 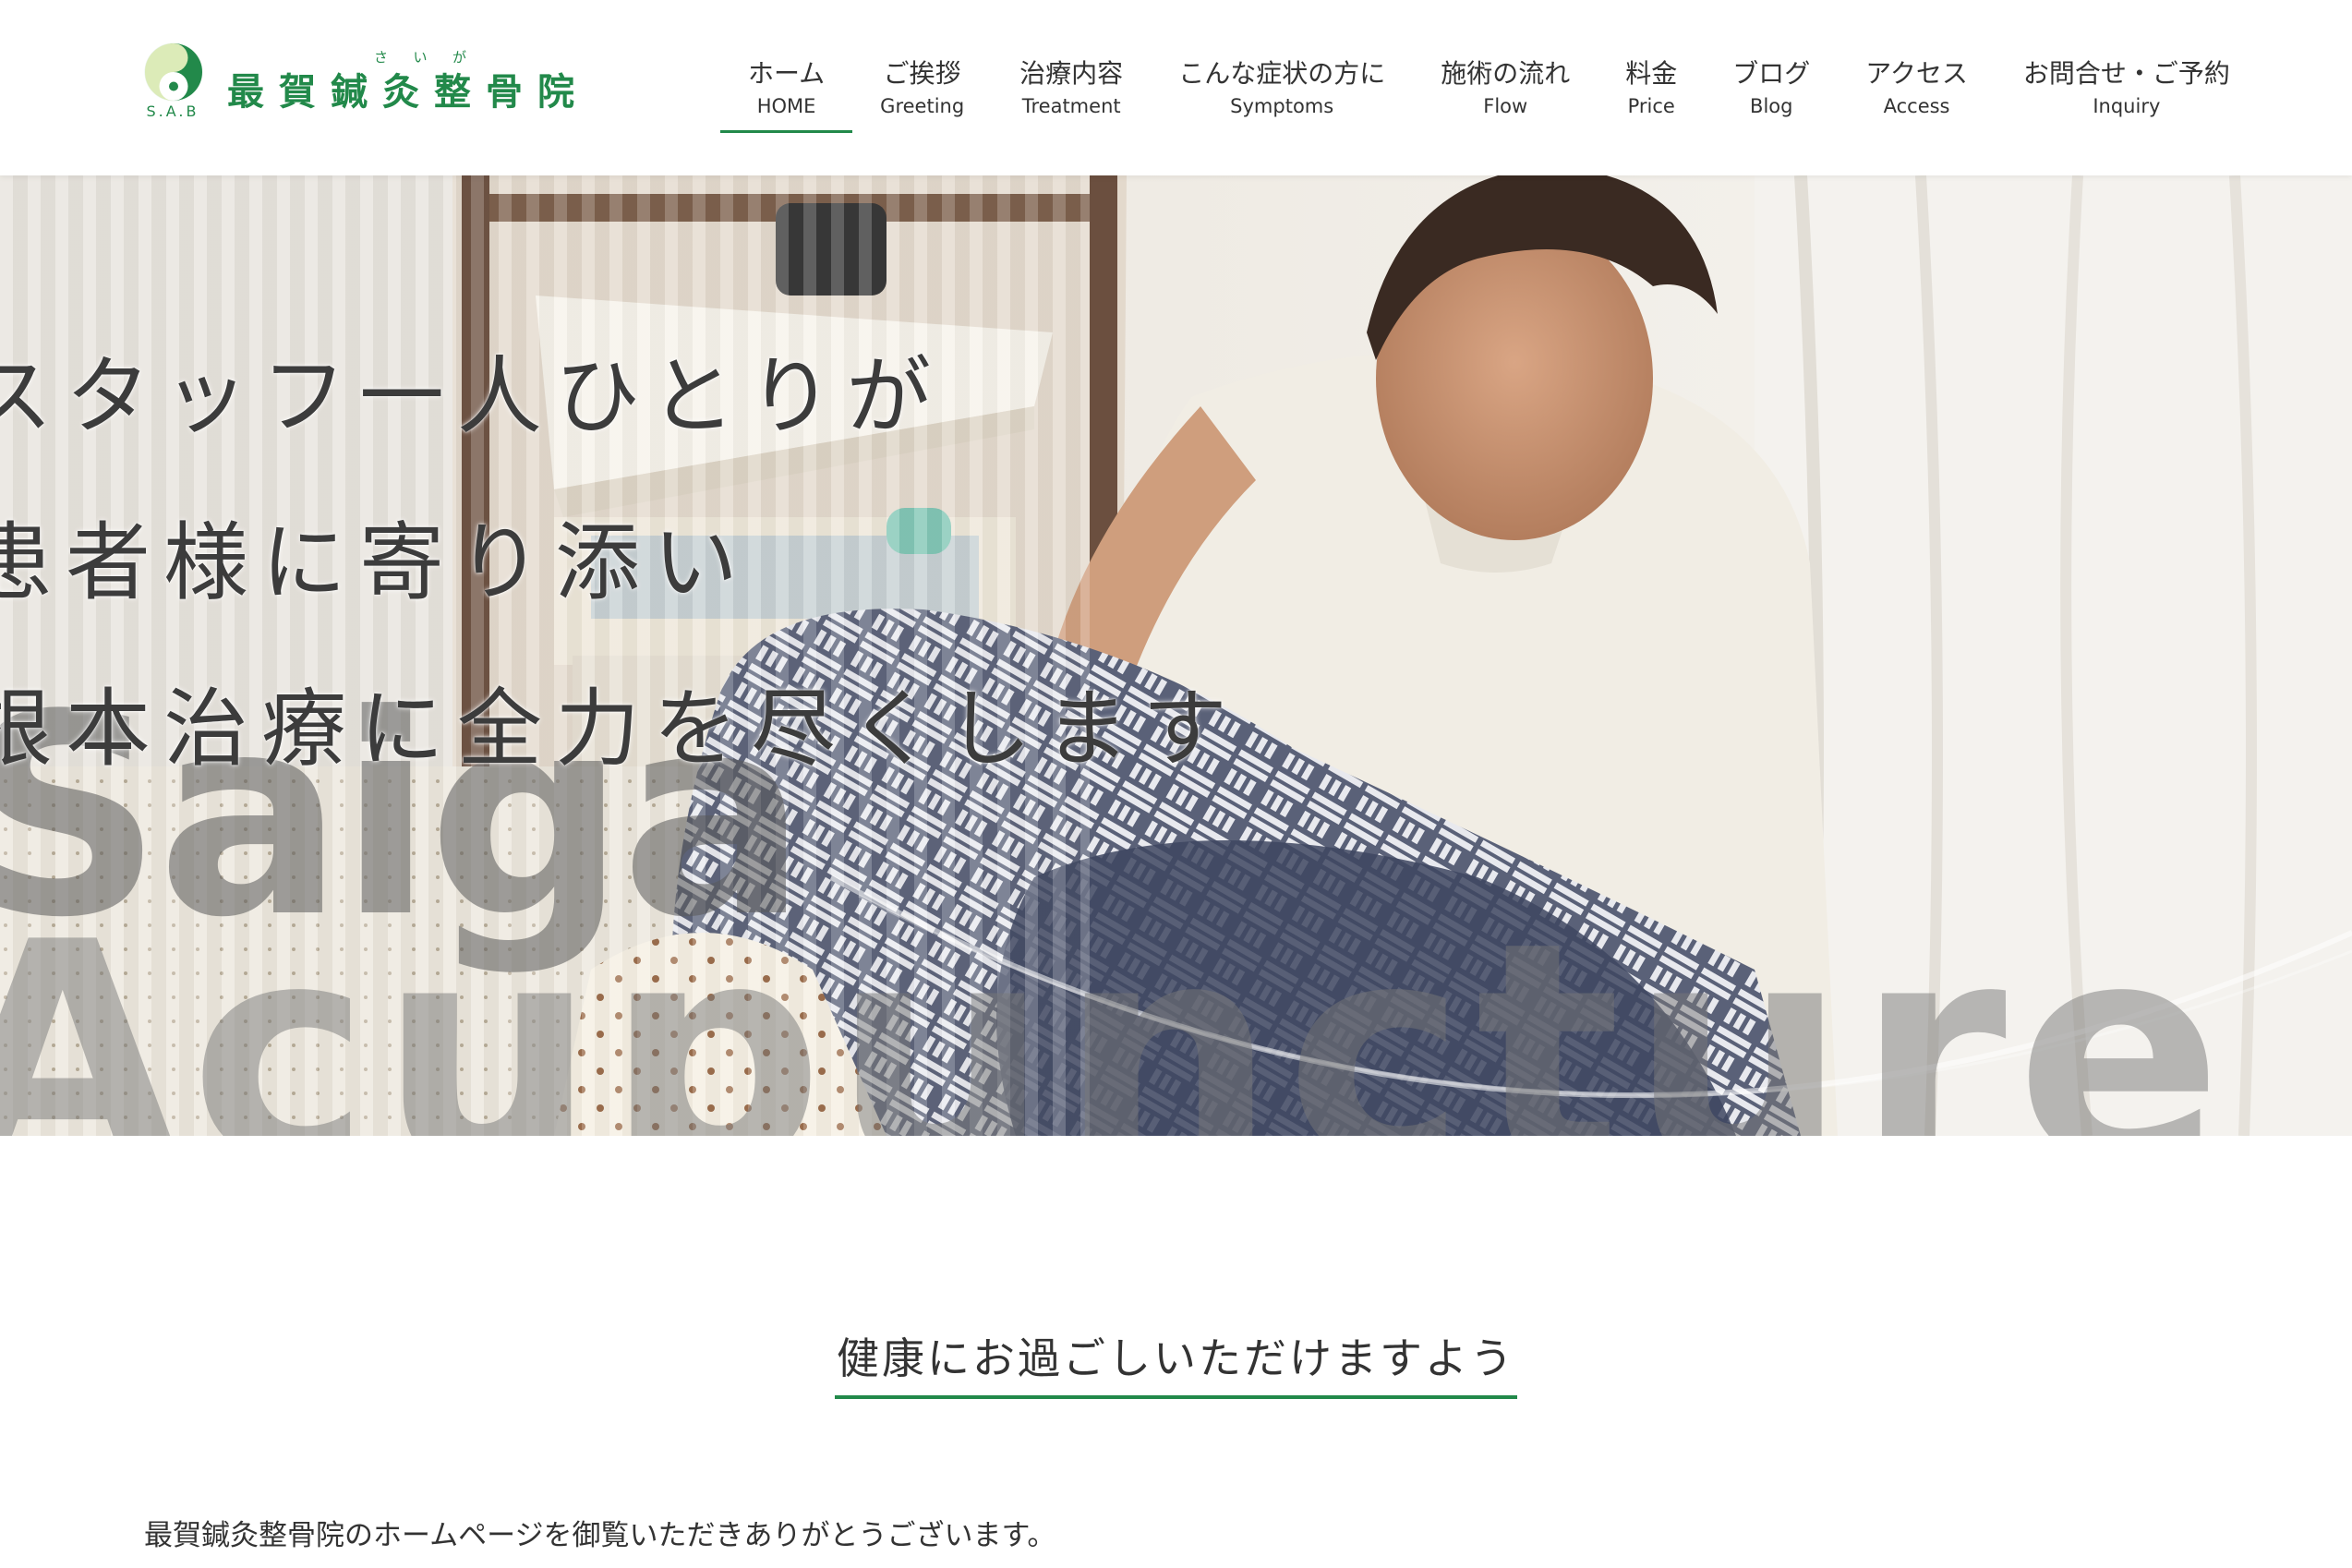 I want to click on nav-item-flow: 施術の流れ Flow, so click(x=1505, y=88).